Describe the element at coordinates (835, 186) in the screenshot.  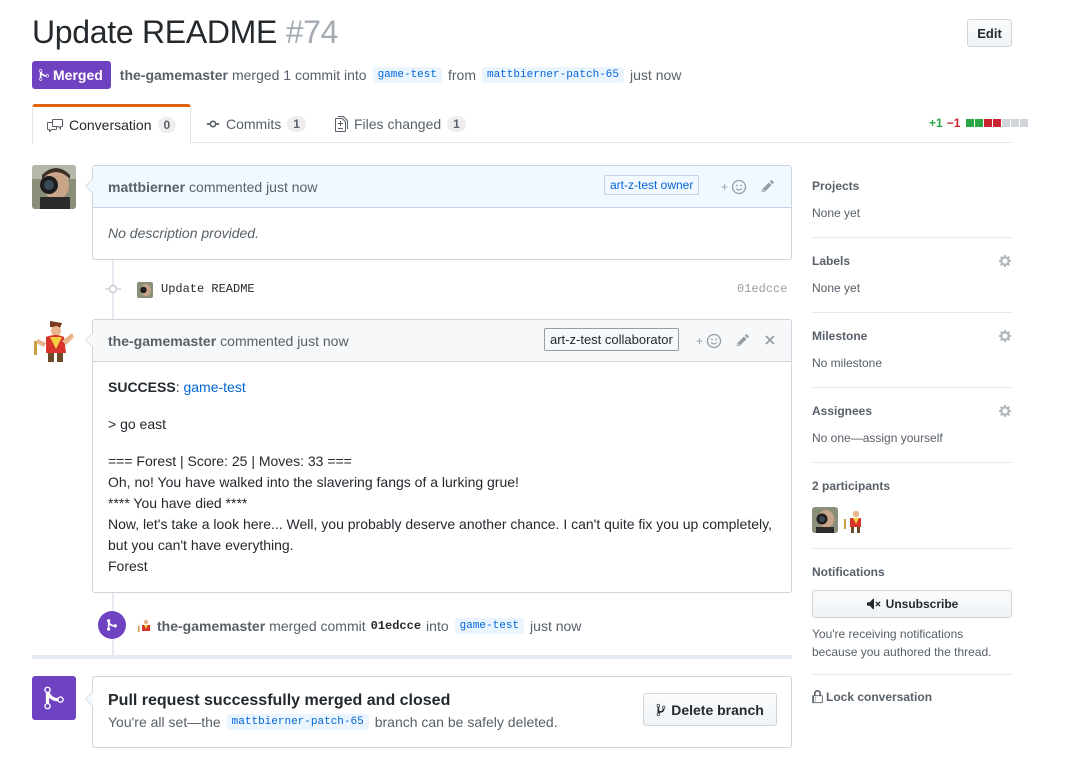
I see `sidebar-heading: Projects` at that location.